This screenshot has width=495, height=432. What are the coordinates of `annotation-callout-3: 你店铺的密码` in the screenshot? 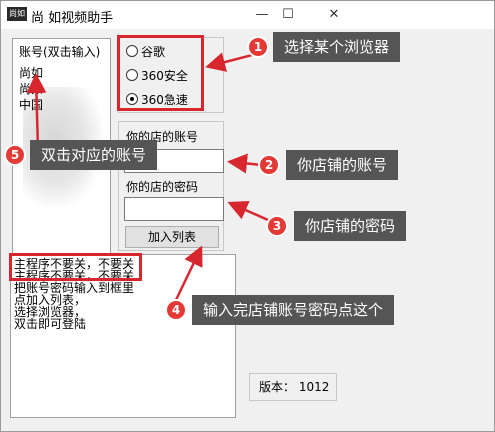 It's located at (350, 226).